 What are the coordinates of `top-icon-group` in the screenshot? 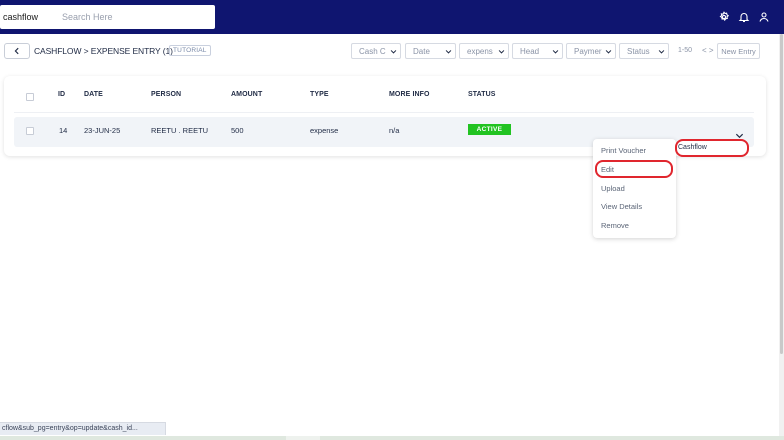 It's located at (744, 17).